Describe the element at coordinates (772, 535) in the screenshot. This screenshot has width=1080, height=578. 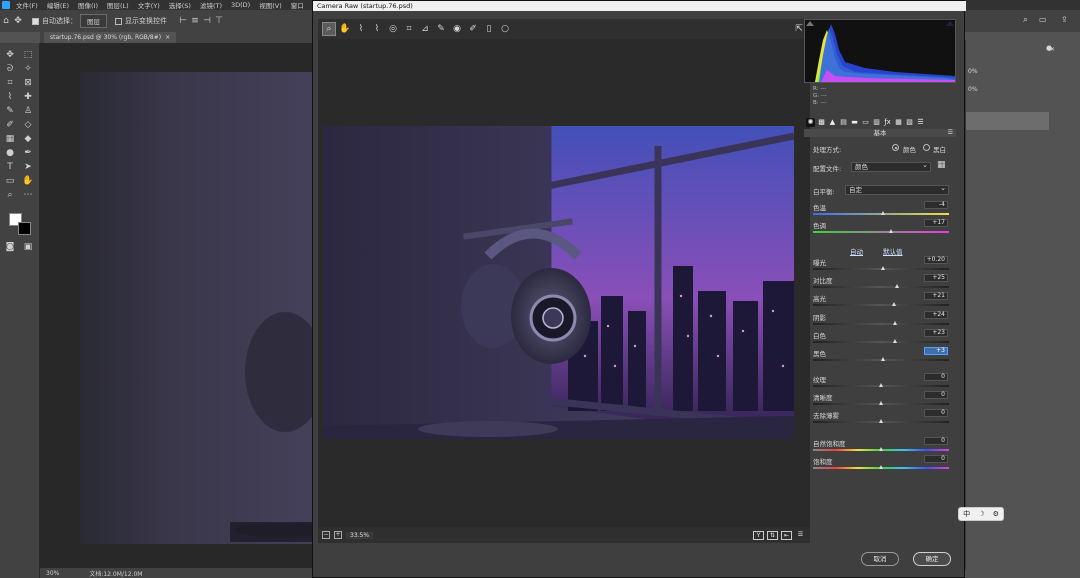
I see `swap-before-after-icon: ⇅` at that location.